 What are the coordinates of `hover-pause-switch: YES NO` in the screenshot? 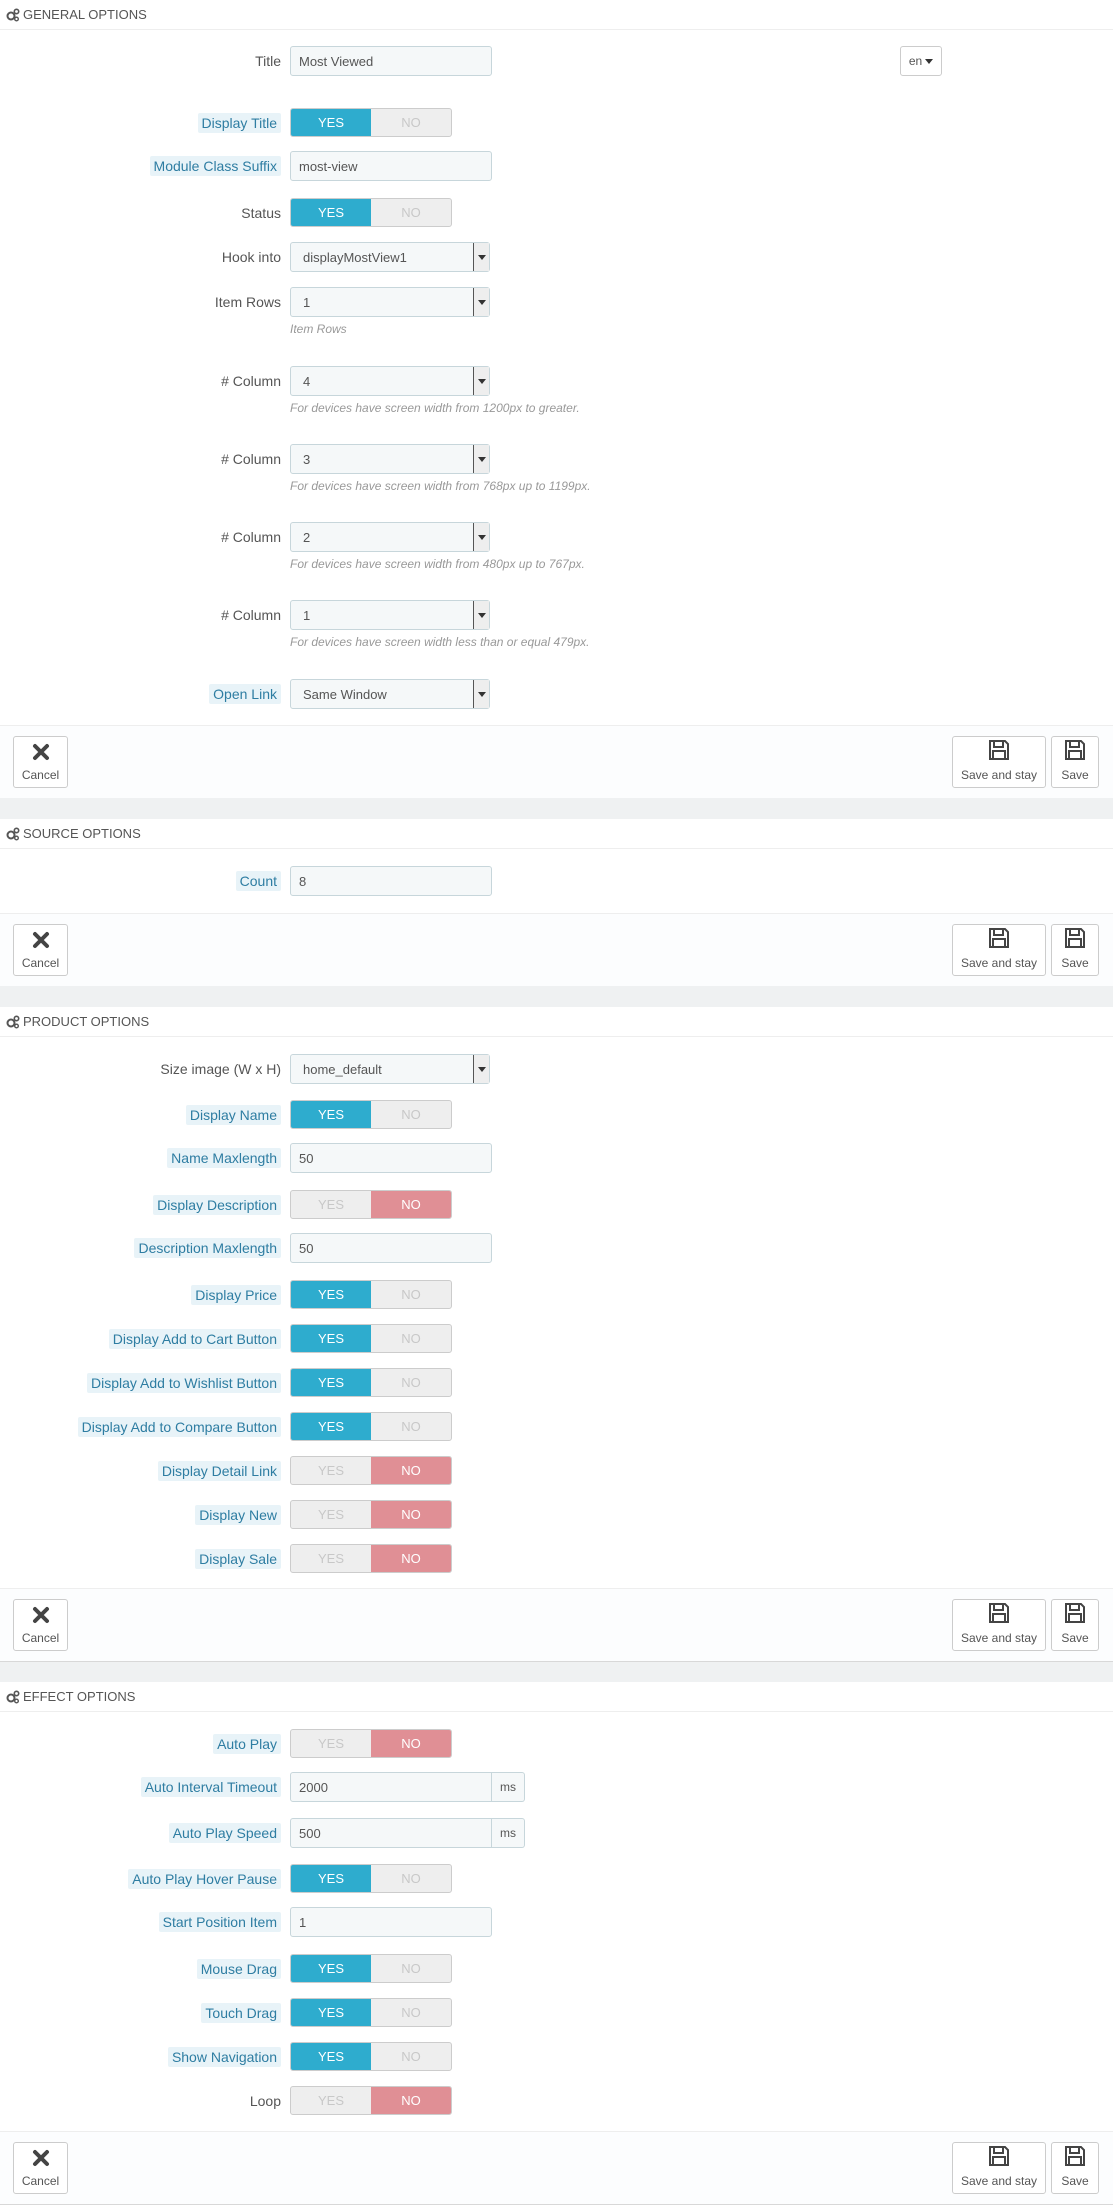 It's located at (371, 1878).